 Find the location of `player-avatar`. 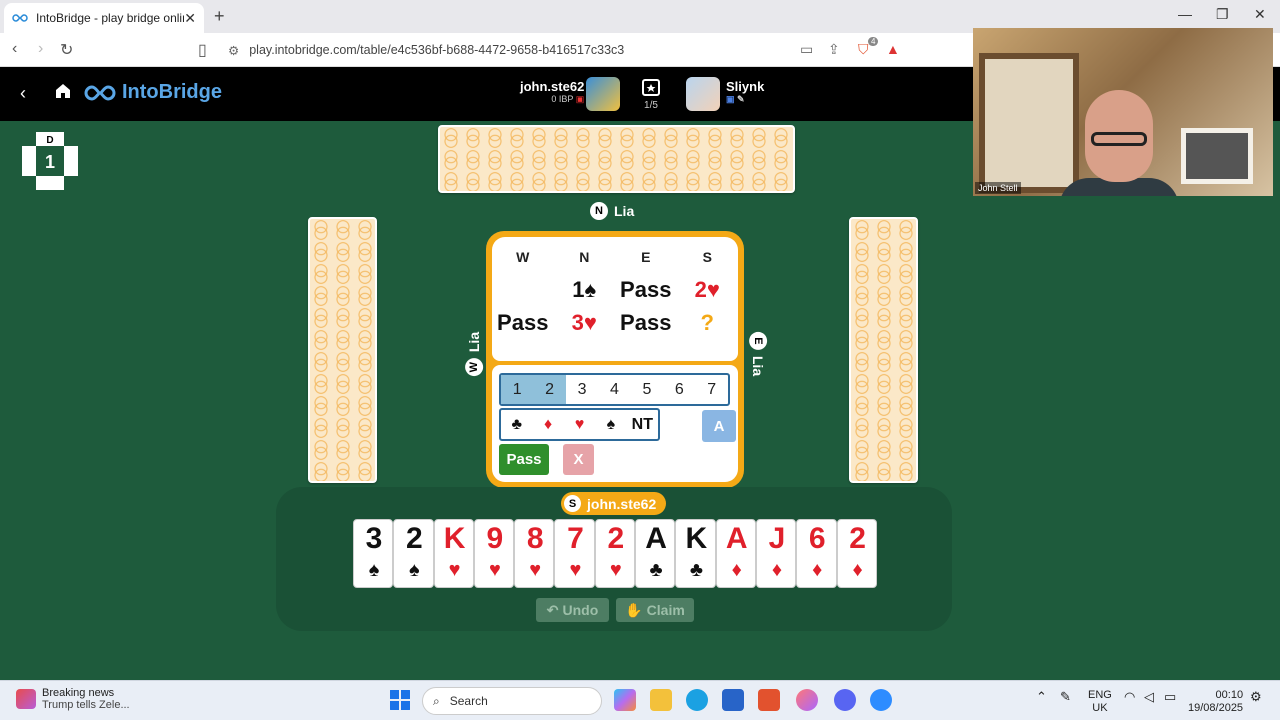

player-avatar is located at coordinates (603, 94).